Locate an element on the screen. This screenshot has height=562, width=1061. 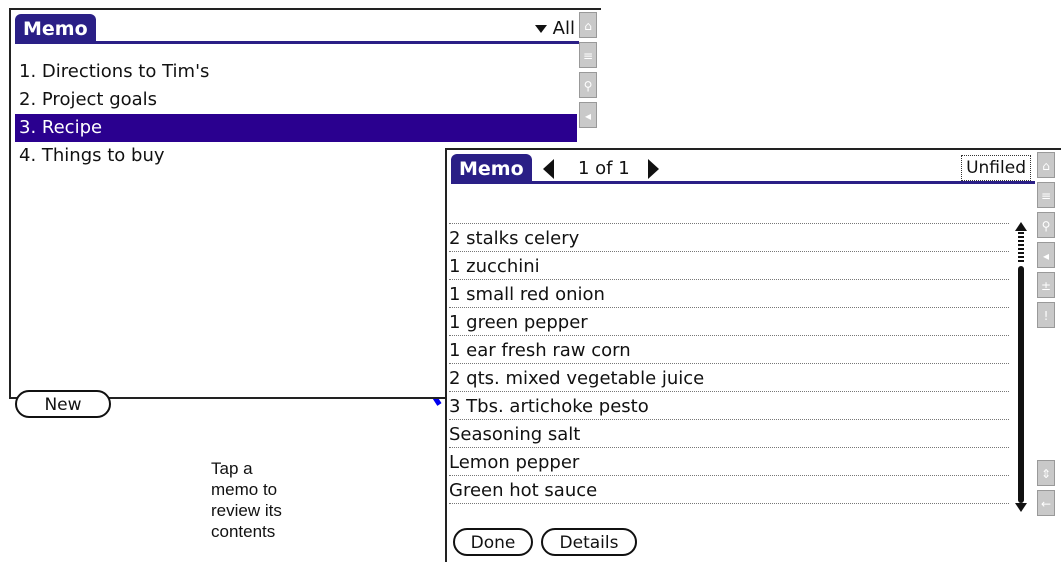
scroll-icon: ⇕ is located at coordinates (1046, 473).